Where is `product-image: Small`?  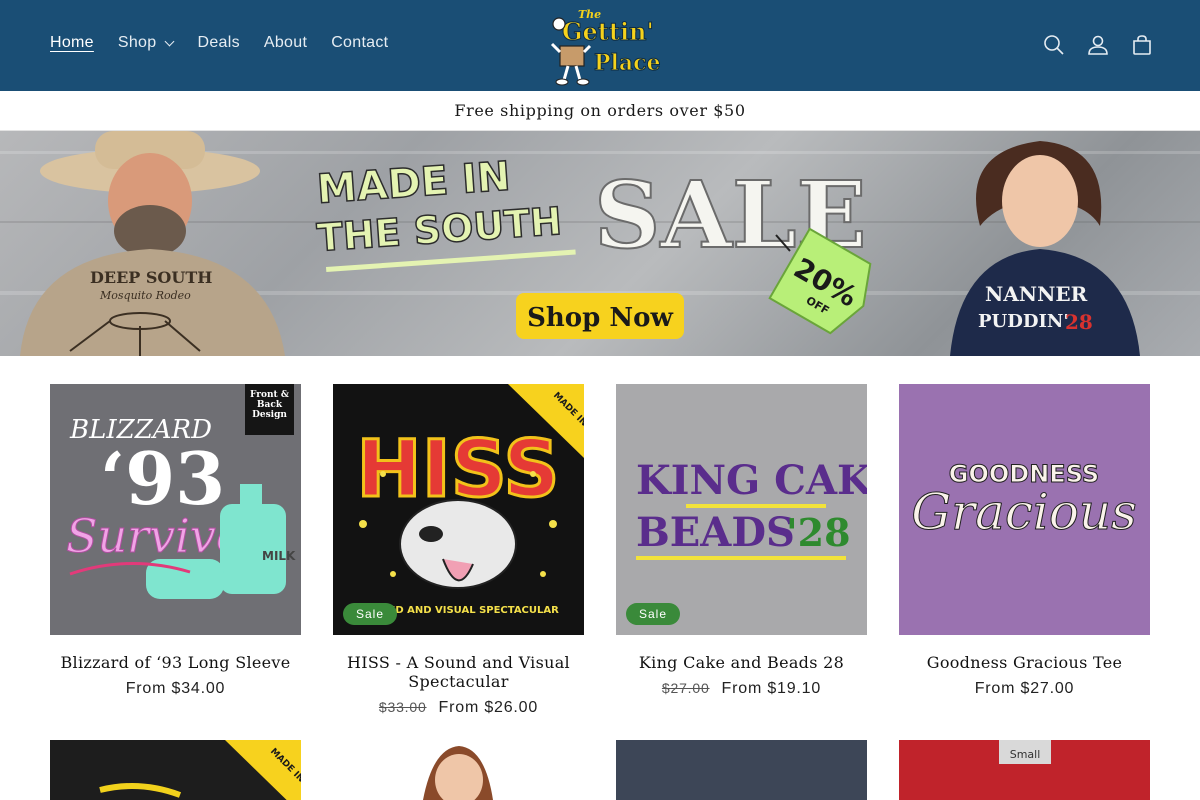 product-image: Small is located at coordinates (1024, 770).